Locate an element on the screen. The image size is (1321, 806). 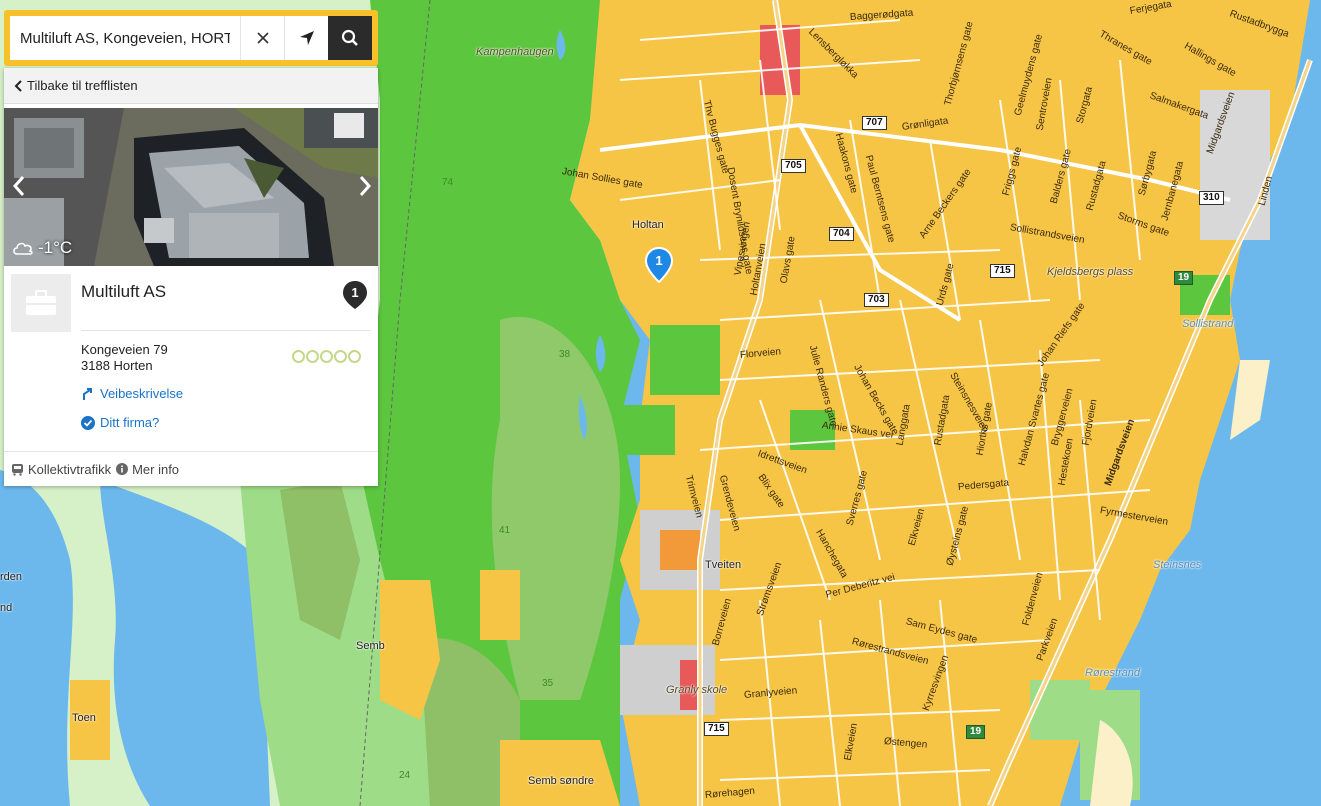
directions-label: Veibeskrivelse is located at coordinates (142, 393).